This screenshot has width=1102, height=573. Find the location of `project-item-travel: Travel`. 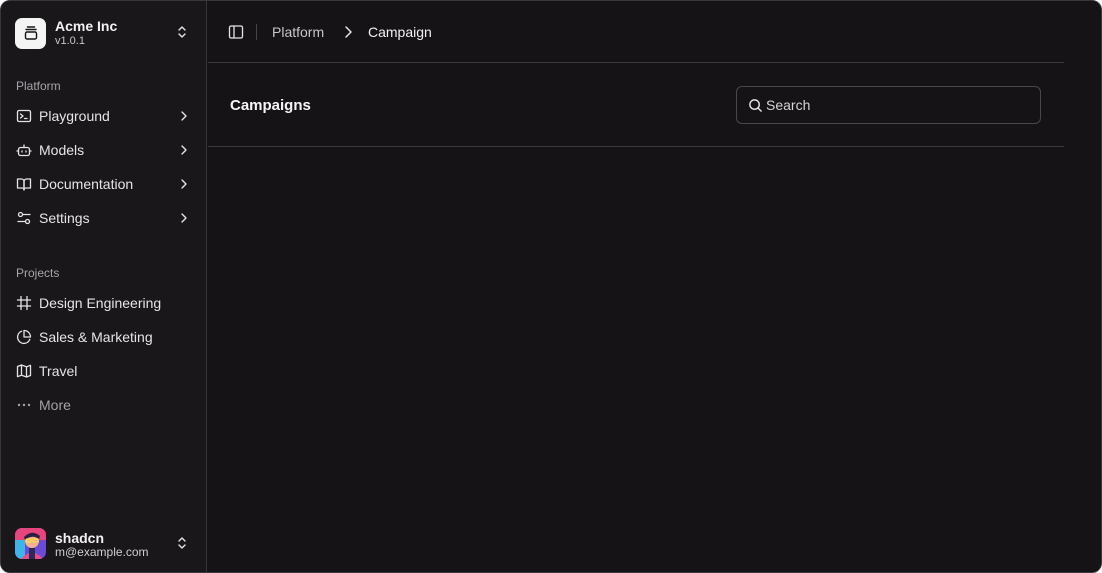

project-item-travel: Travel is located at coordinates (104, 371).